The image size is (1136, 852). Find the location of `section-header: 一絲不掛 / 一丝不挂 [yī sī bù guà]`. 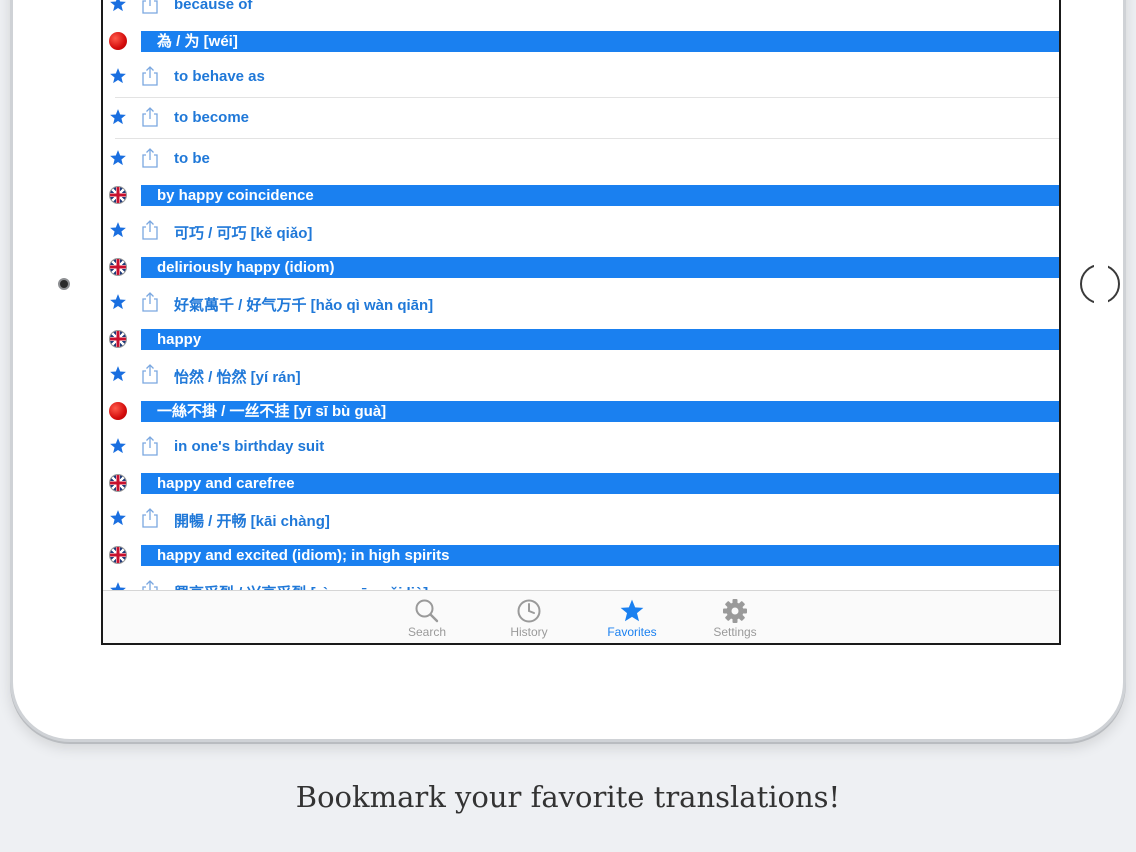

section-header: 一絲不掛 / 一丝不挂 [yī sī bù guà] is located at coordinates (581, 411).